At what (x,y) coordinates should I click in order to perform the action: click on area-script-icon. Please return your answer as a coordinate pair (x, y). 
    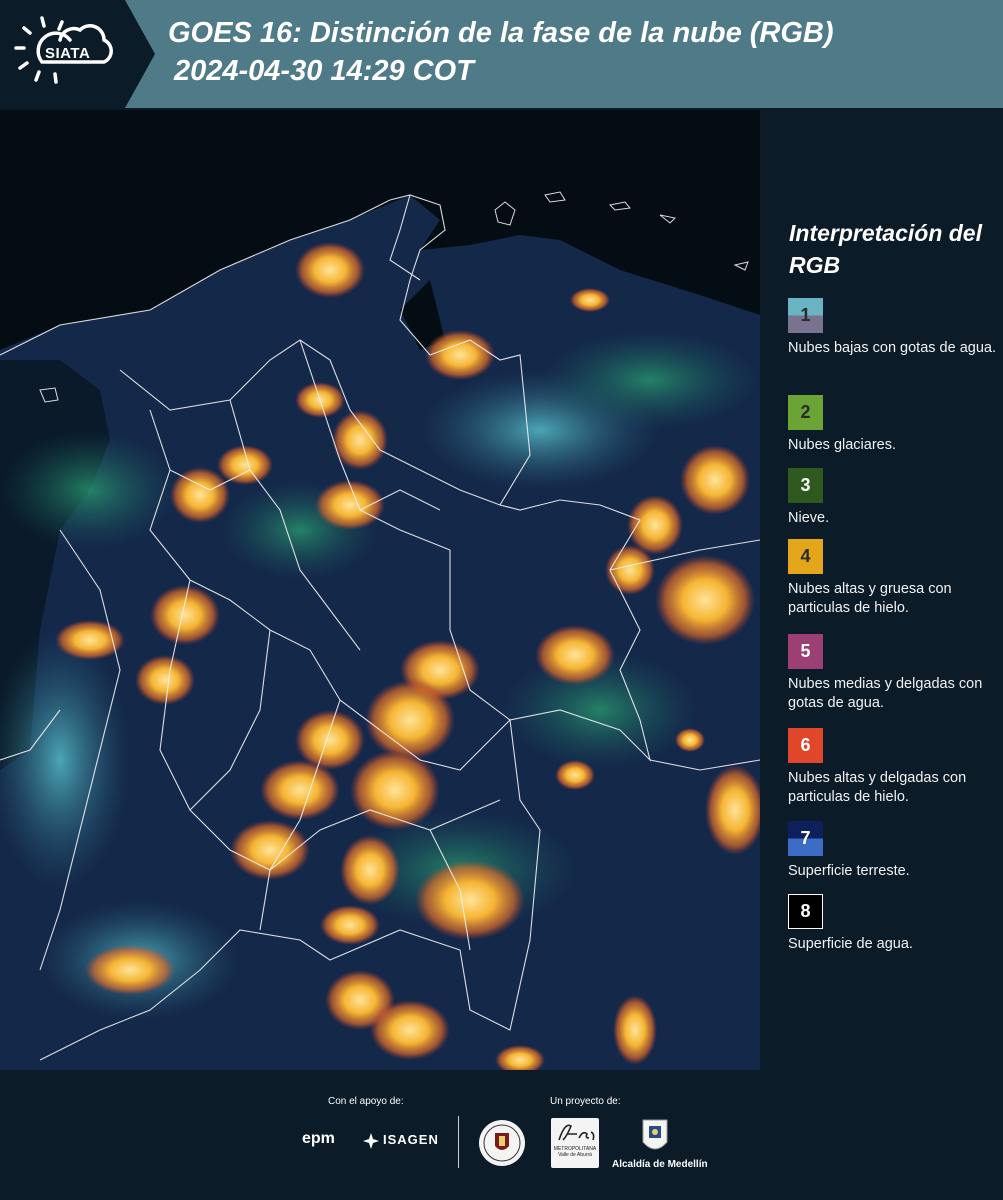
    Looking at the image, I should click on (576, 1132).